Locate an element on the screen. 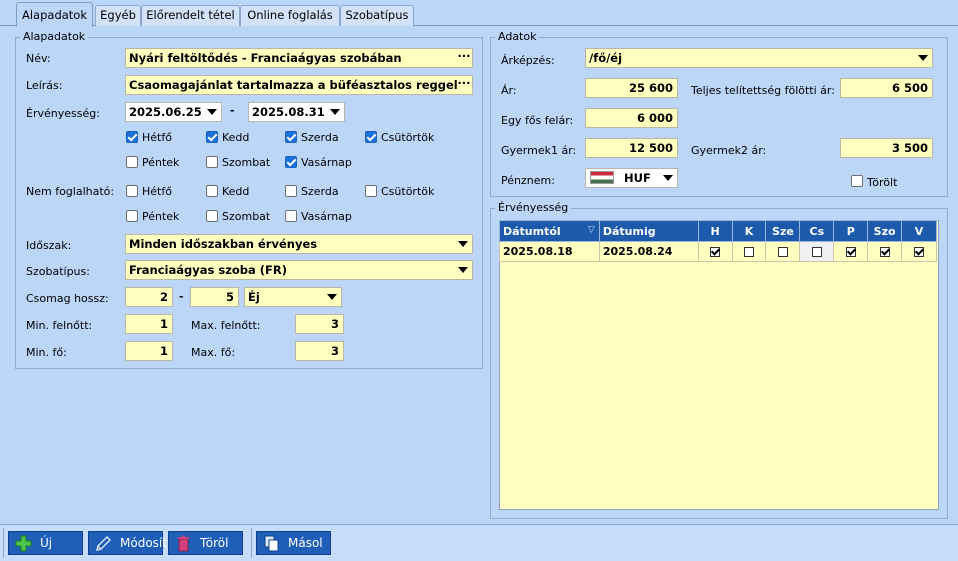 This screenshot has height=561, width=958. tab-online-foglalas: Online foglalás is located at coordinates (290, 15).